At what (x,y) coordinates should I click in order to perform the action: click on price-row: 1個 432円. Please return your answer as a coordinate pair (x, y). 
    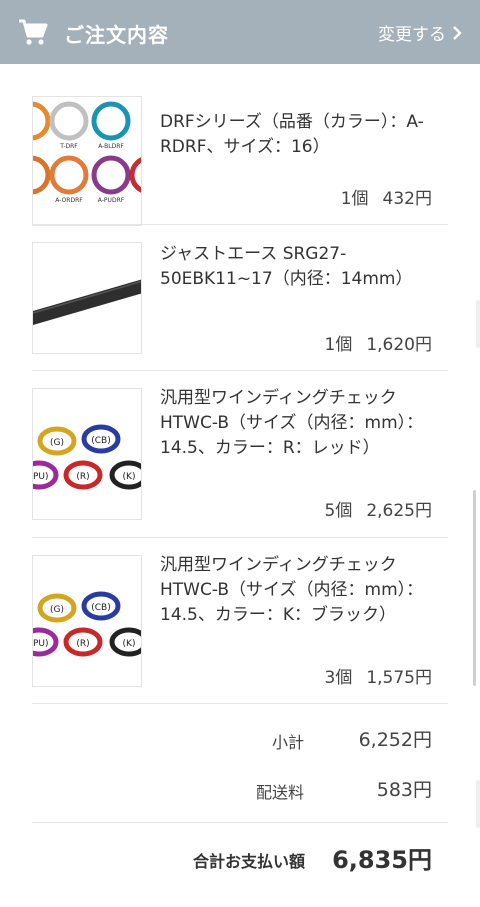
    Looking at the image, I should click on (386, 196).